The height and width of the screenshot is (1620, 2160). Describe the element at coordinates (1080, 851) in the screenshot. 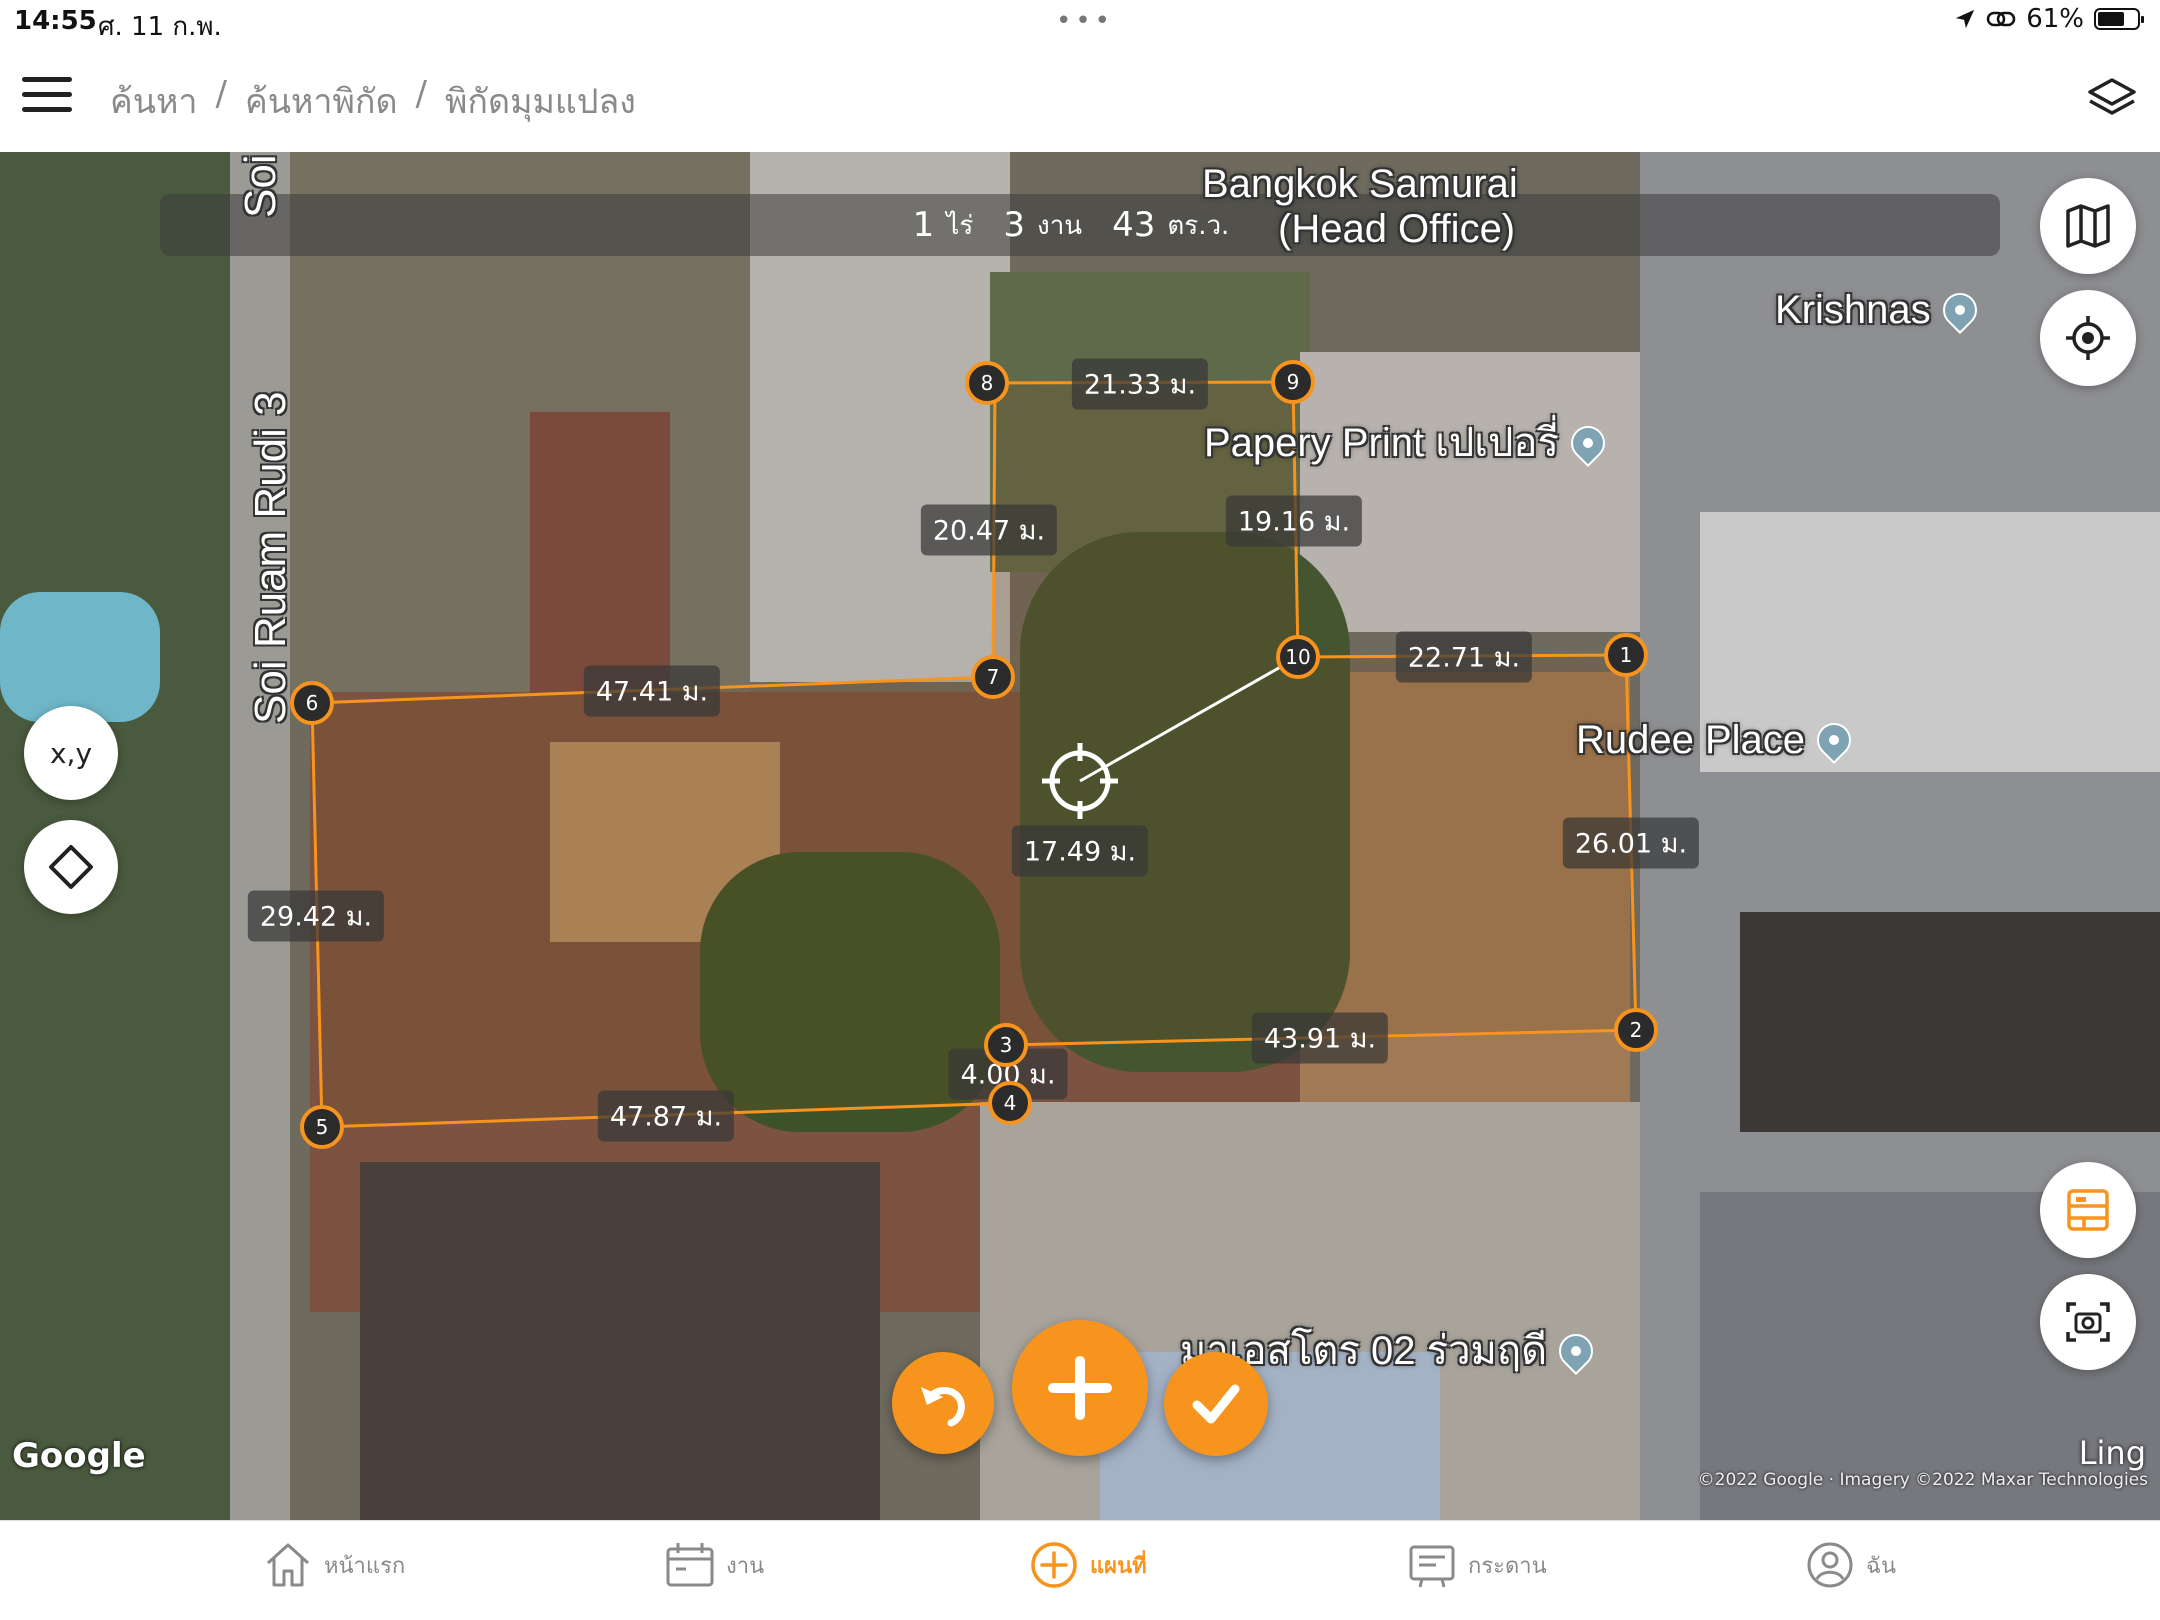

I see `cursor-distance-label: 17.49 ม.` at that location.